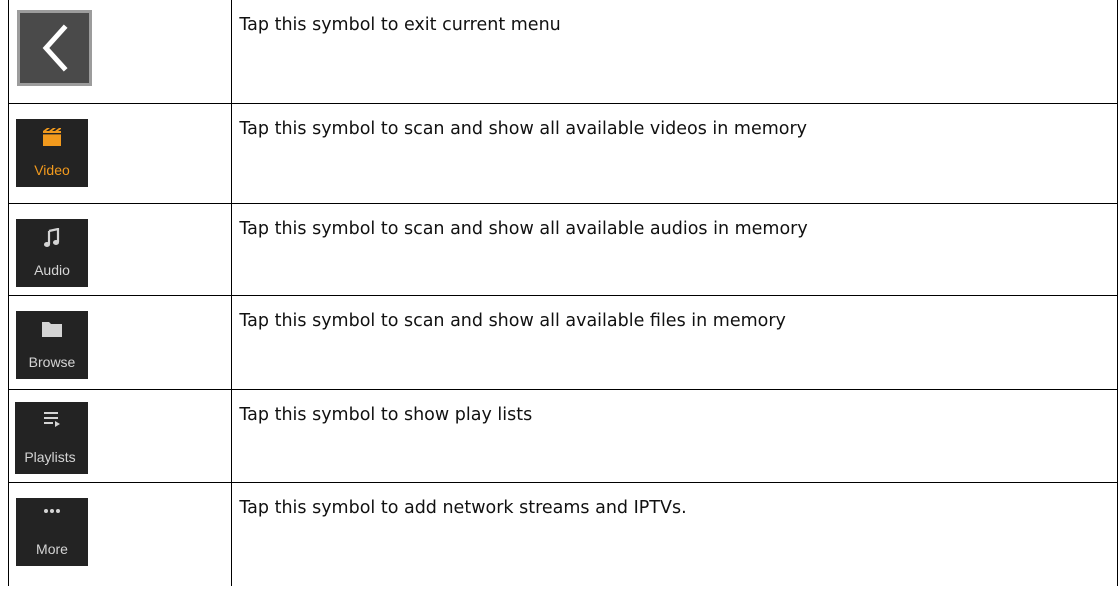  What do you see at coordinates (51, 437) in the screenshot?
I see `playlists-tab: Playlists` at bounding box center [51, 437].